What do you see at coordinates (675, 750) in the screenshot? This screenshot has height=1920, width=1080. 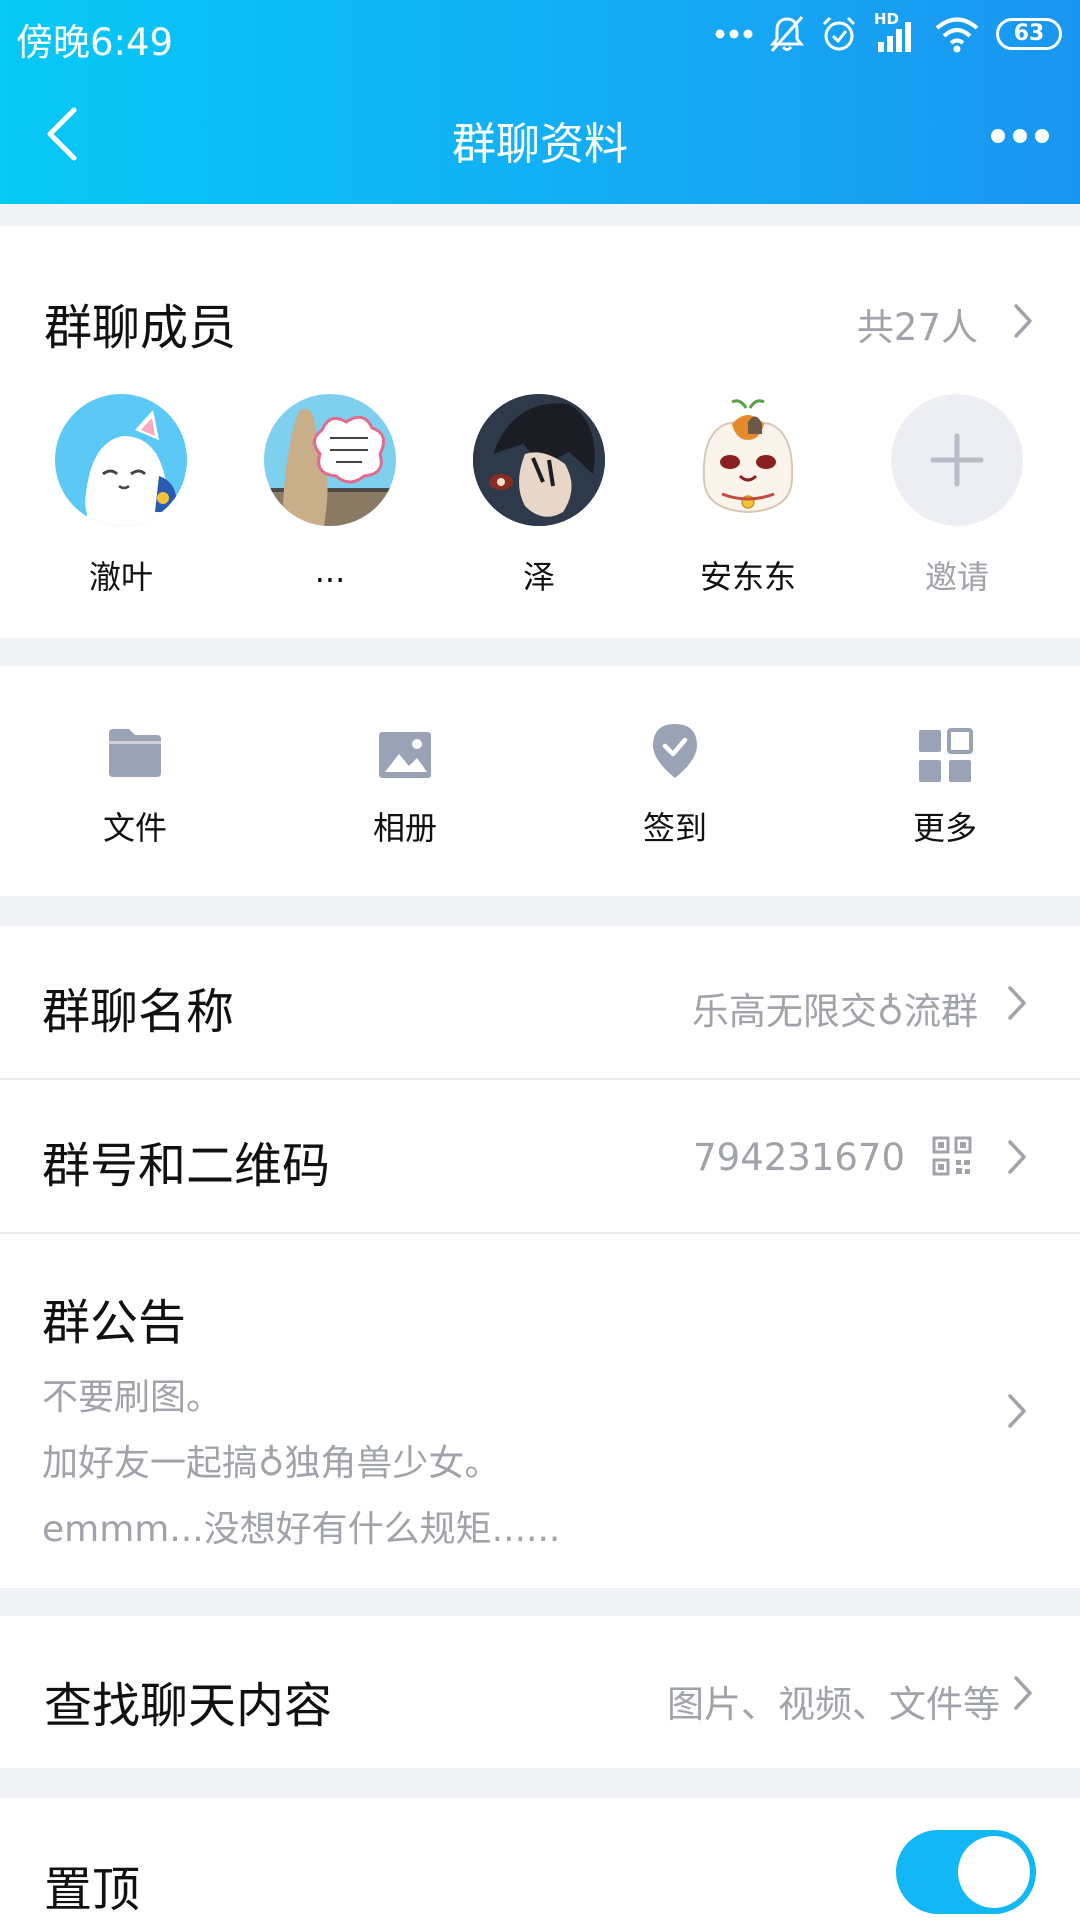 I see `checkin-pin-icon` at bounding box center [675, 750].